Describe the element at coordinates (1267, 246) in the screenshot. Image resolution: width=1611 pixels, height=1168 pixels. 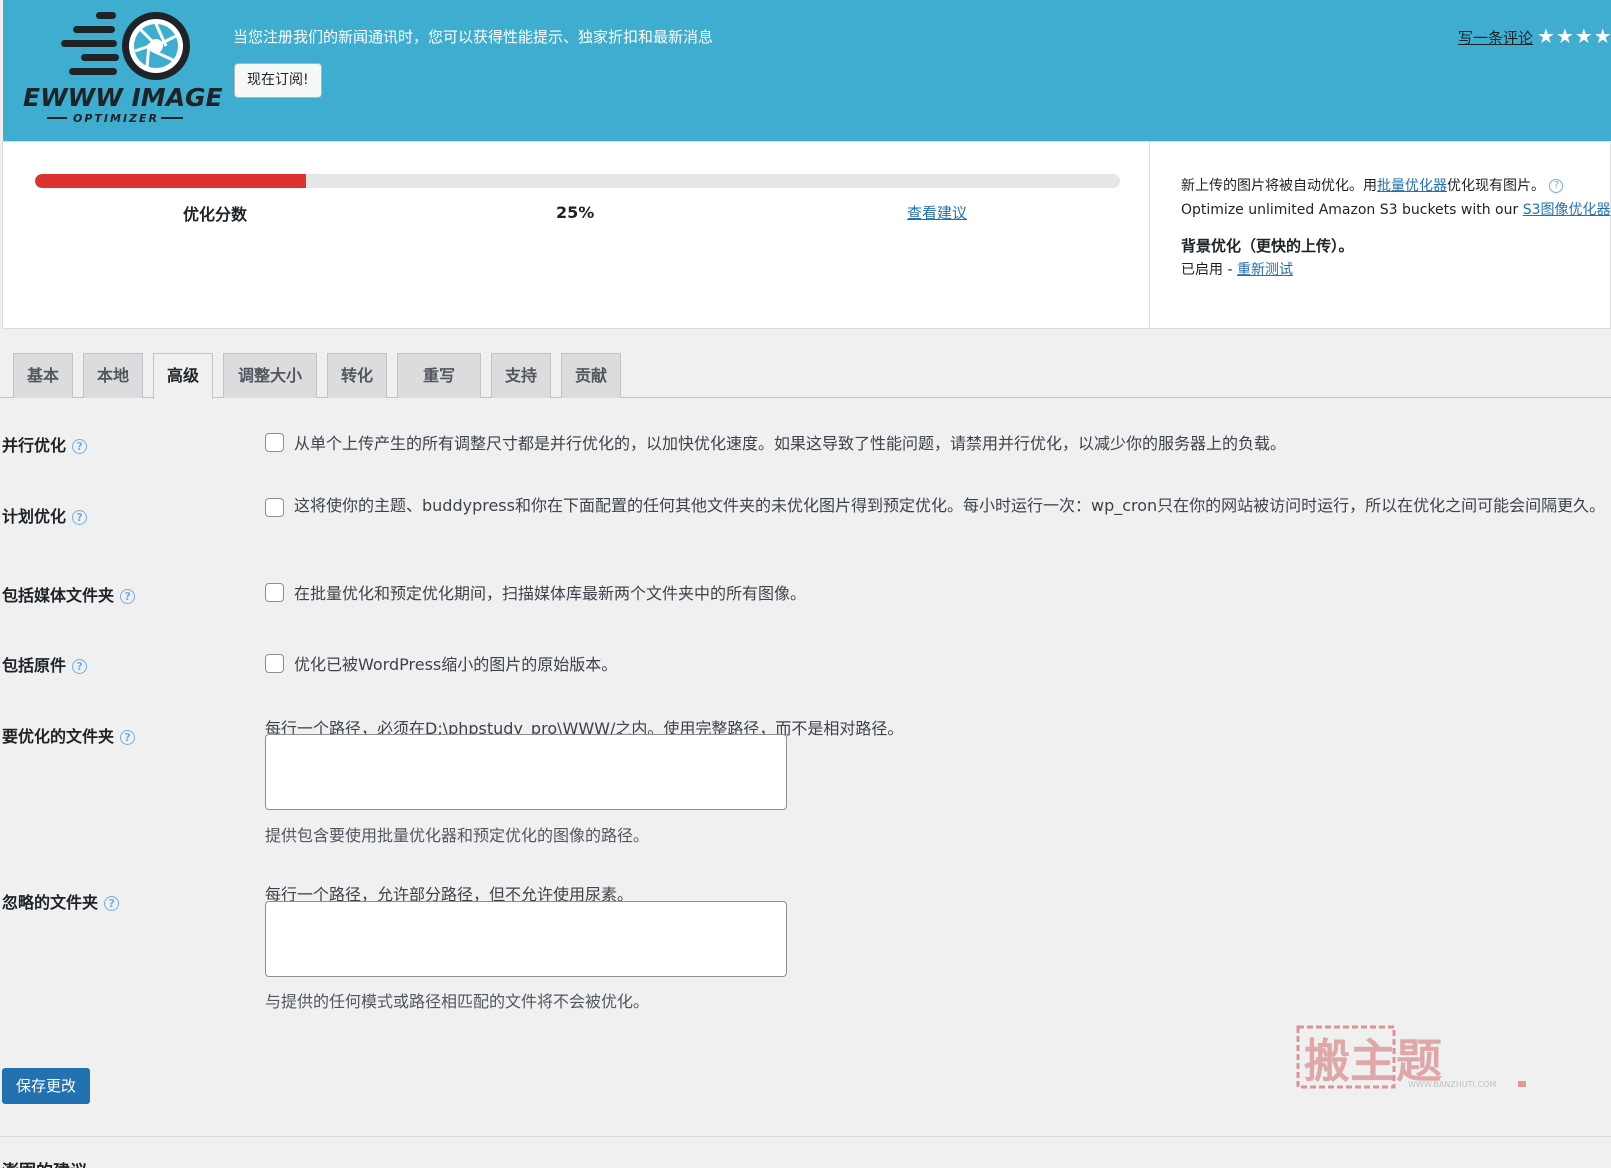
I see `background-optimization-title: 背景优化（更快的上传）。` at that location.